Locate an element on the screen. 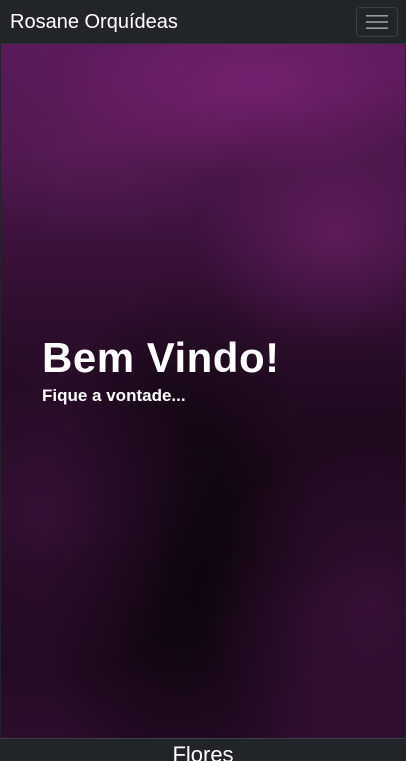  hamburger-menu-icon is located at coordinates (377, 22).